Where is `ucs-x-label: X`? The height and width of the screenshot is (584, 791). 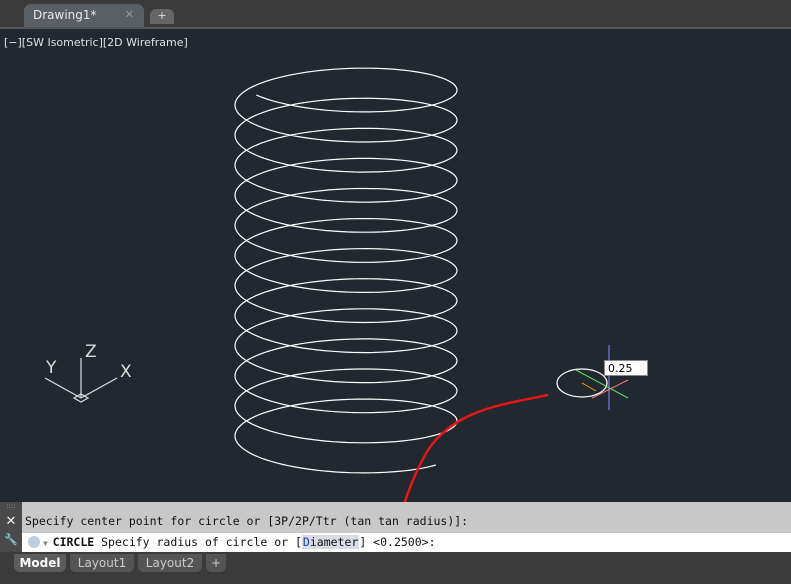 ucs-x-label: X is located at coordinates (126, 372).